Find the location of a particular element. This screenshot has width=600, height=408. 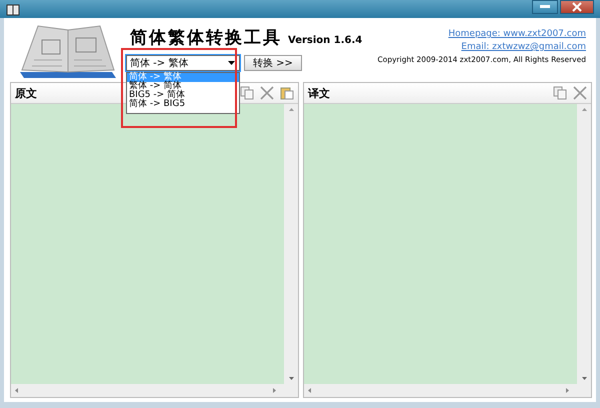

panel-title: 原文 is located at coordinates (26, 93).